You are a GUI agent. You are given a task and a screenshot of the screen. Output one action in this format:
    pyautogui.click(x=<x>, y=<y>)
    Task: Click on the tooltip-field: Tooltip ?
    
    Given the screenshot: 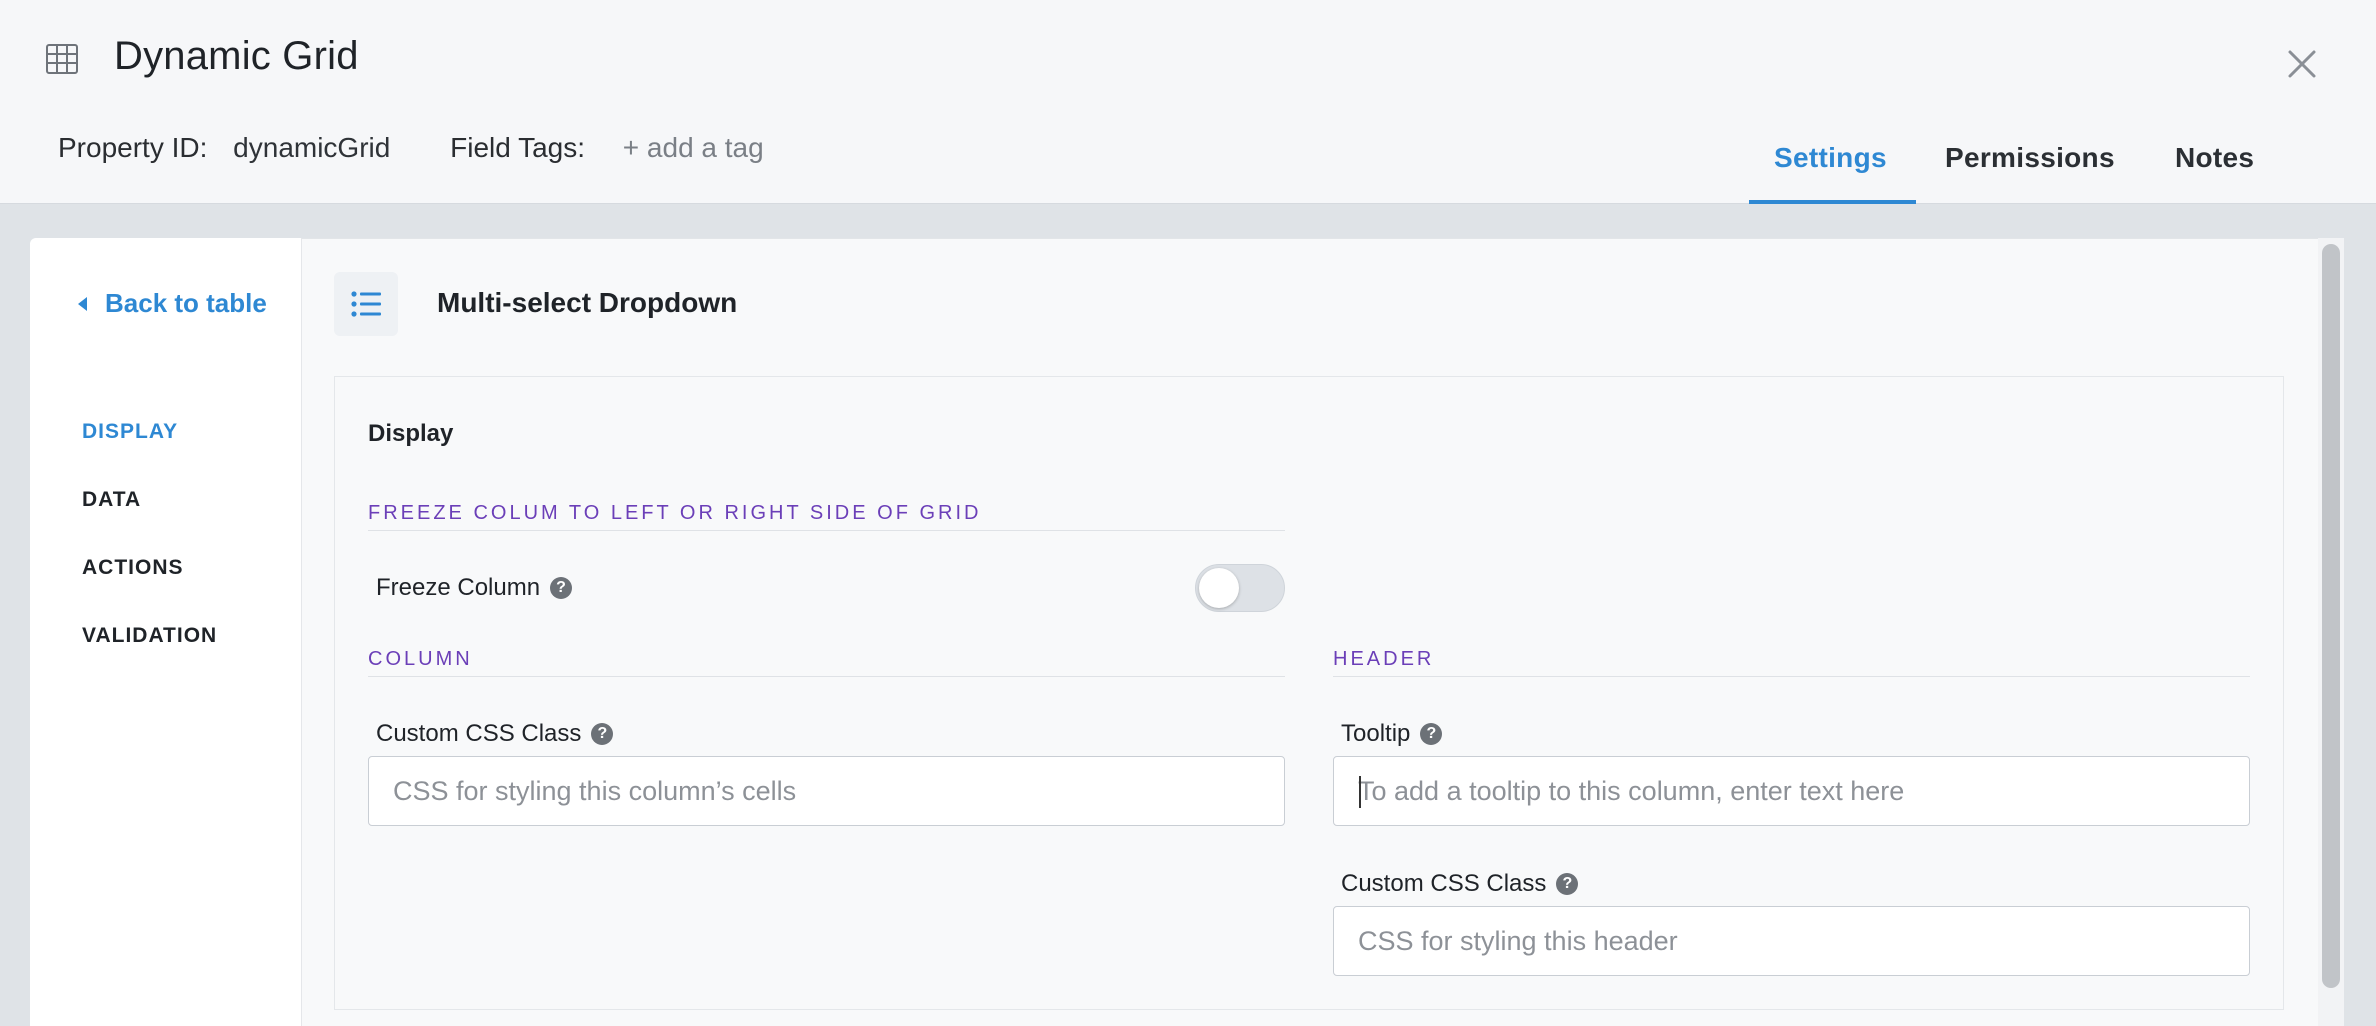 What is the action you would take?
    pyautogui.click(x=1392, y=734)
    